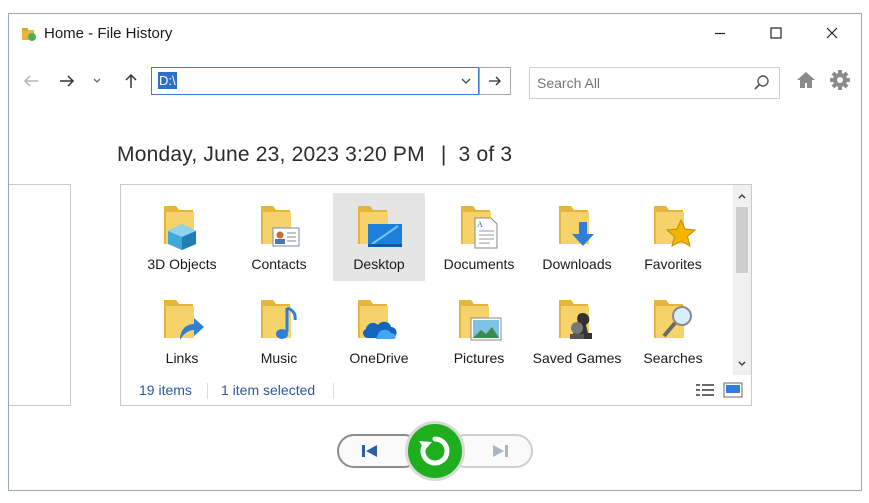  What do you see at coordinates (480, 320) in the screenshot?
I see `pictures-folder-icon` at bounding box center [480, 320].